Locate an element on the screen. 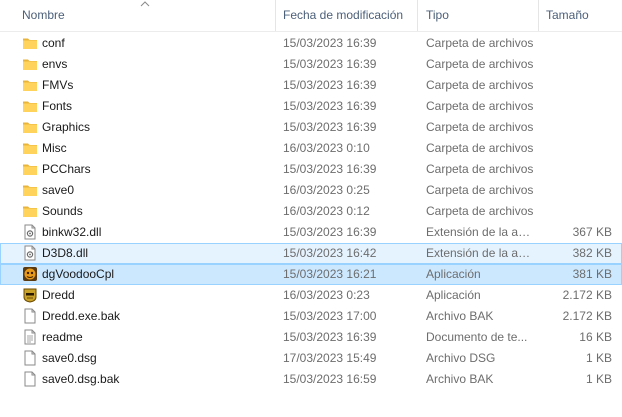 This screenshot has width=622, height=417. file-row: FMVs 15/03/2023 16:39 Carpeta de archivos is located at coordinates (311, 85).